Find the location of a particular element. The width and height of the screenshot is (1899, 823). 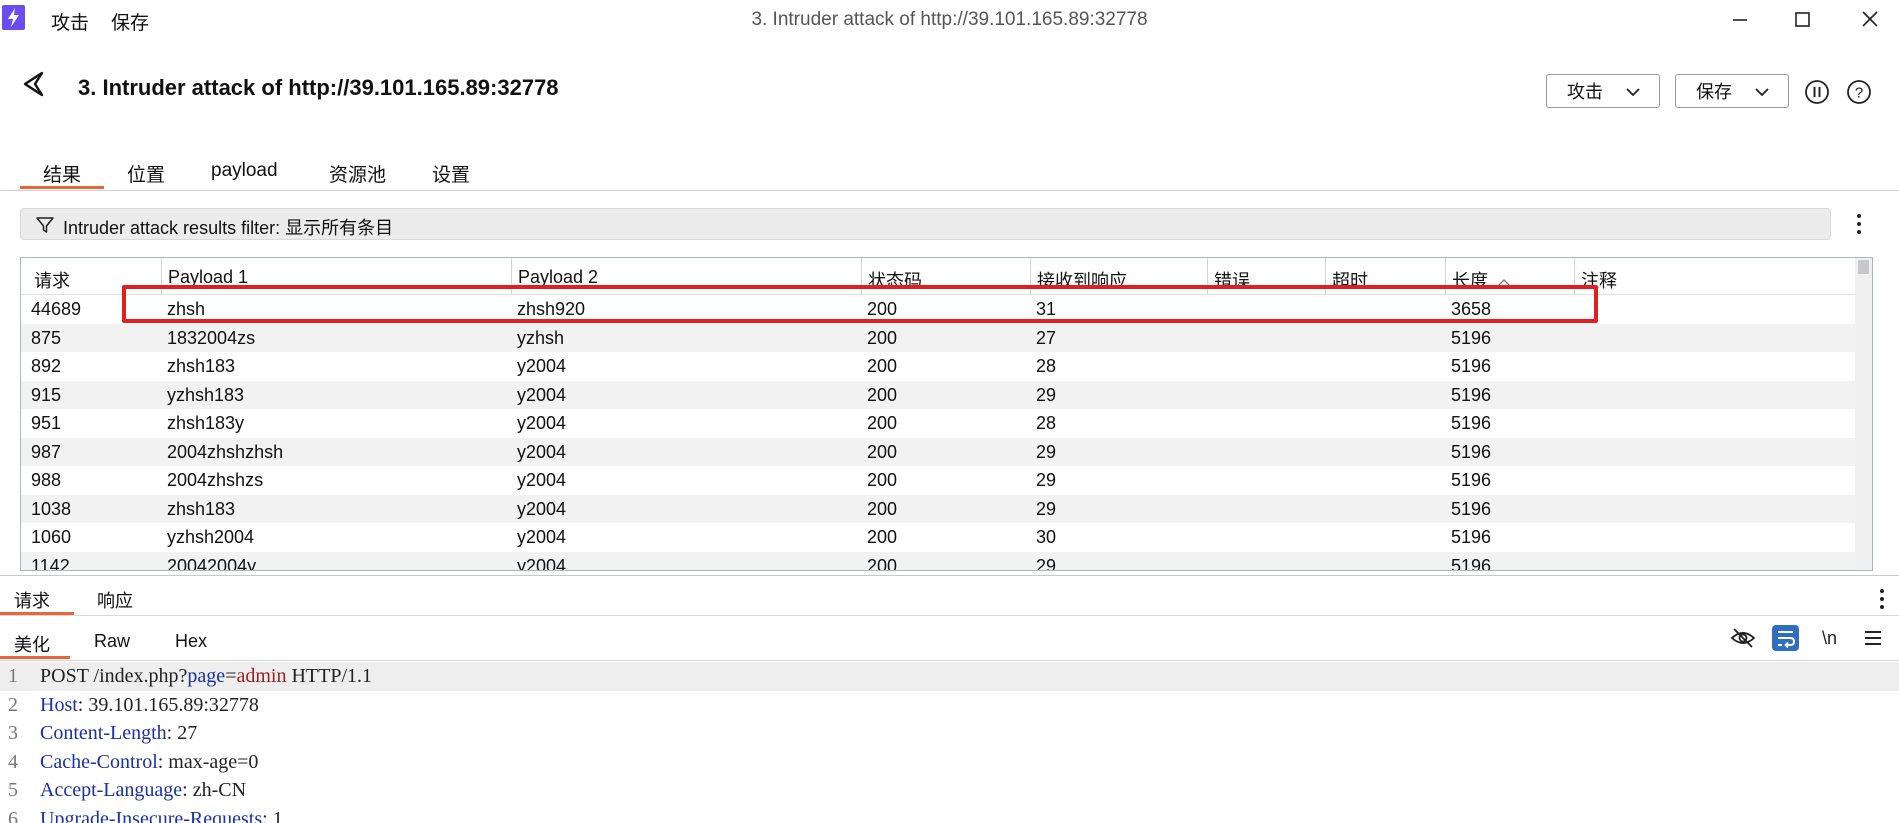

table-cell: zhsh183y is located at coordinates (206, 423).